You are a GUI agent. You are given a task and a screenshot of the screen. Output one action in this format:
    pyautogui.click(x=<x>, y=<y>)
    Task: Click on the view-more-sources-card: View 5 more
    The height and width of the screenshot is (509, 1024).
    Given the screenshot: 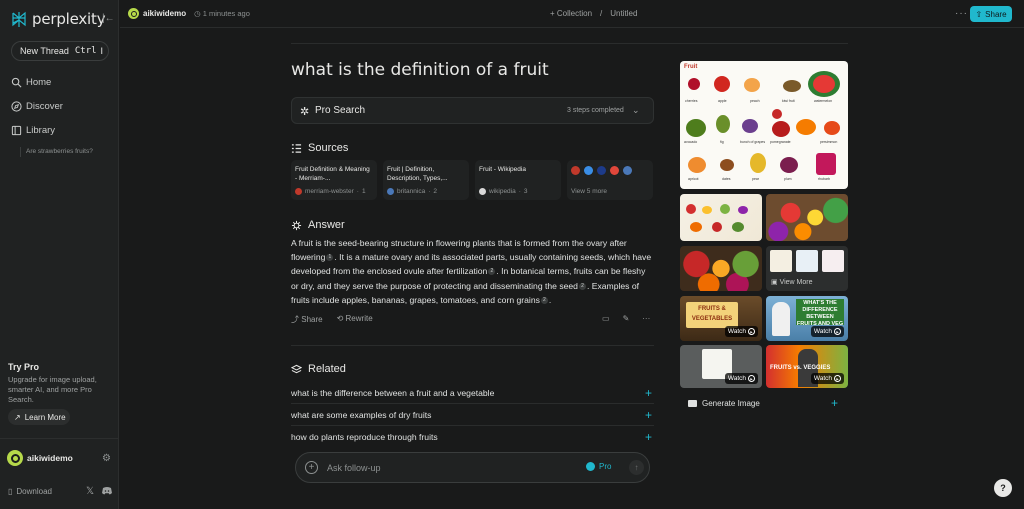 What is the action you would take?
    pyautogui.click(x=610, y=180)
    